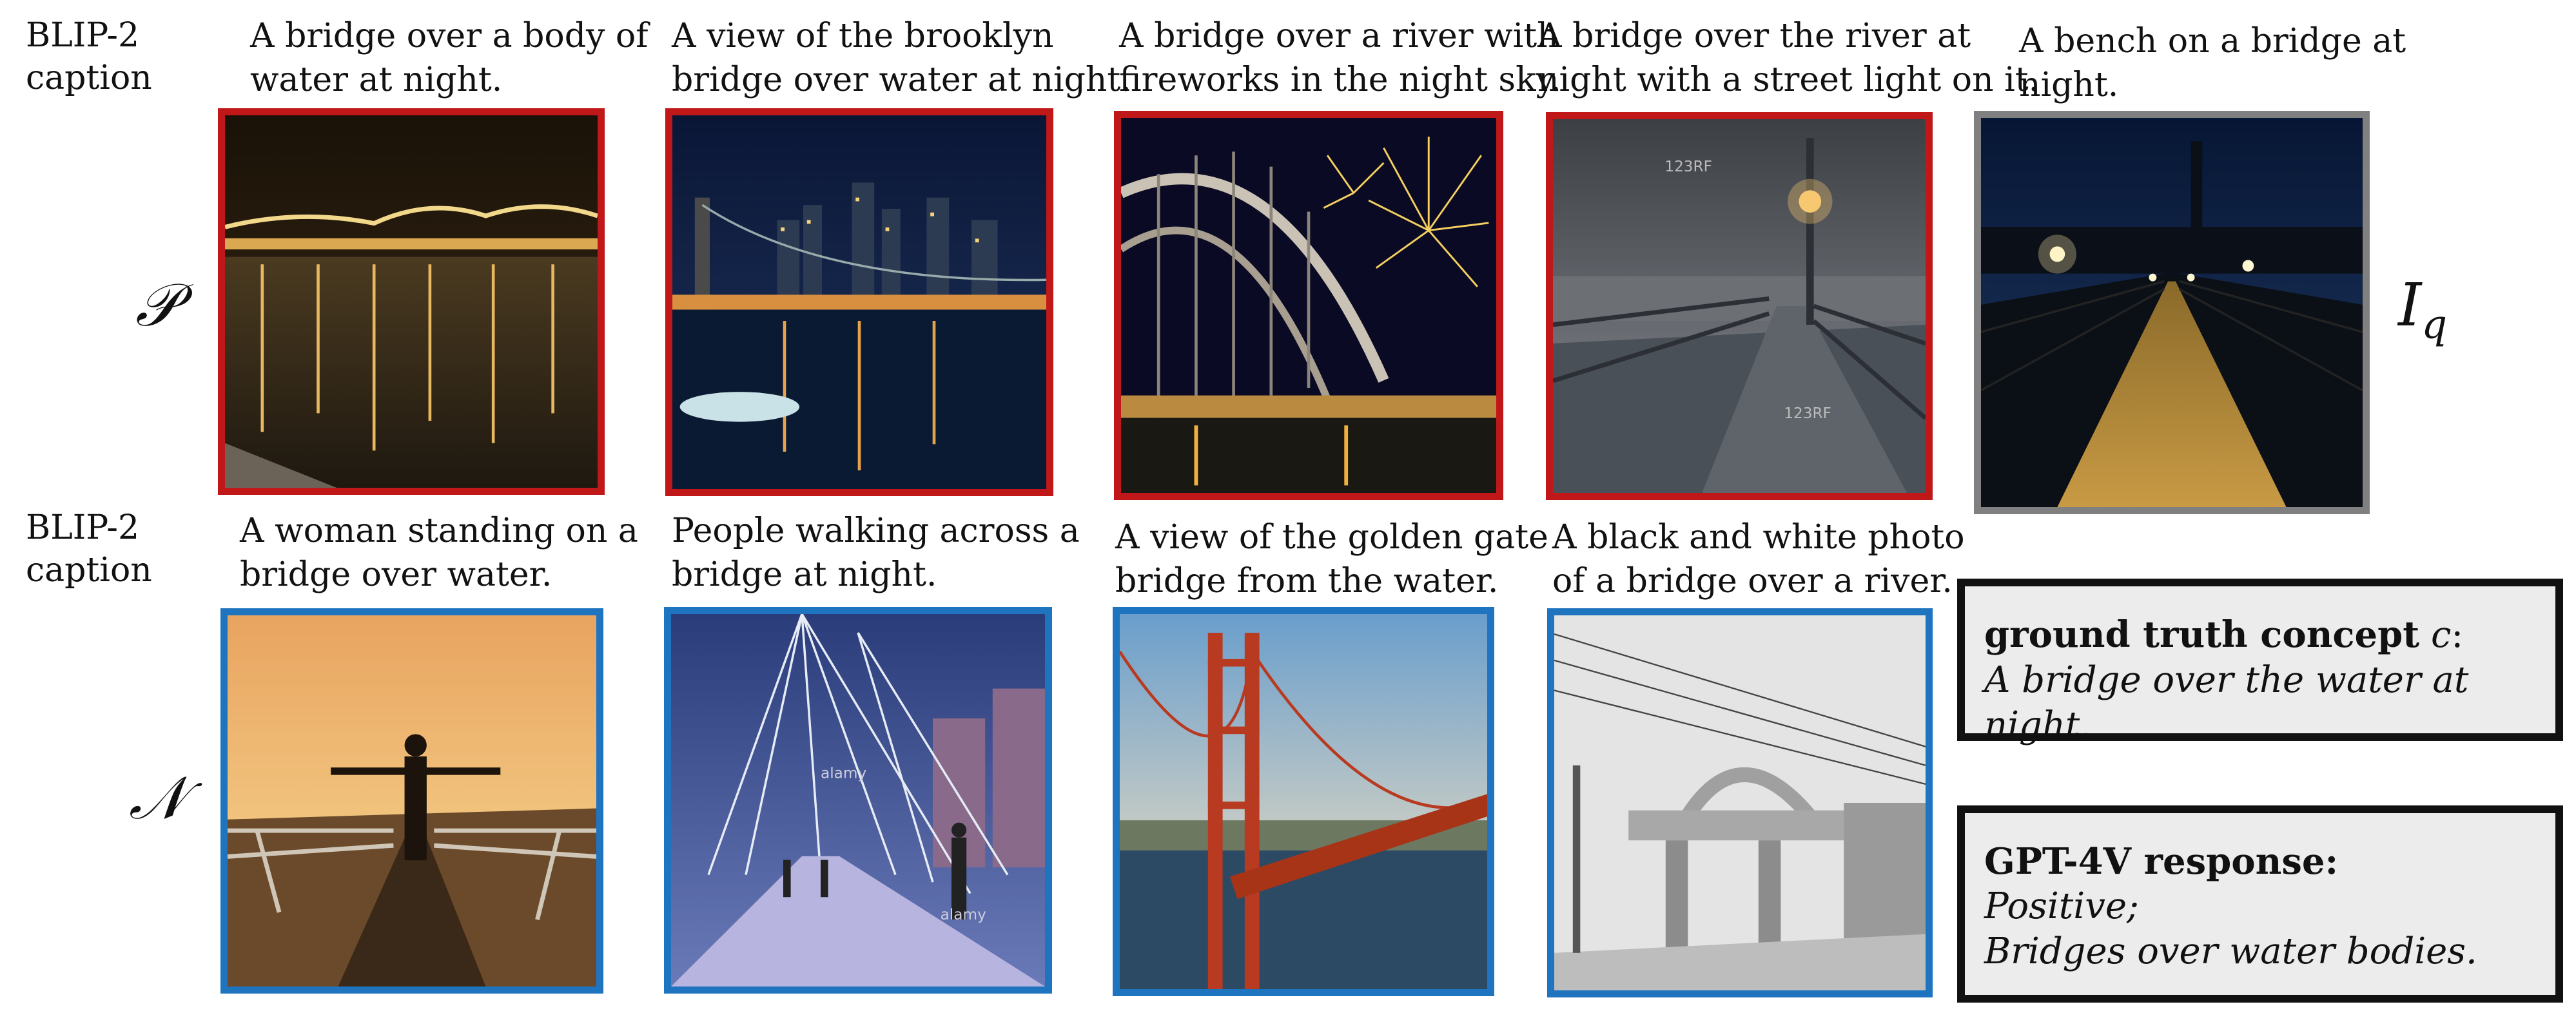  I want to click on positive-image-4: 123RF 123RF, so click(1739, 306).